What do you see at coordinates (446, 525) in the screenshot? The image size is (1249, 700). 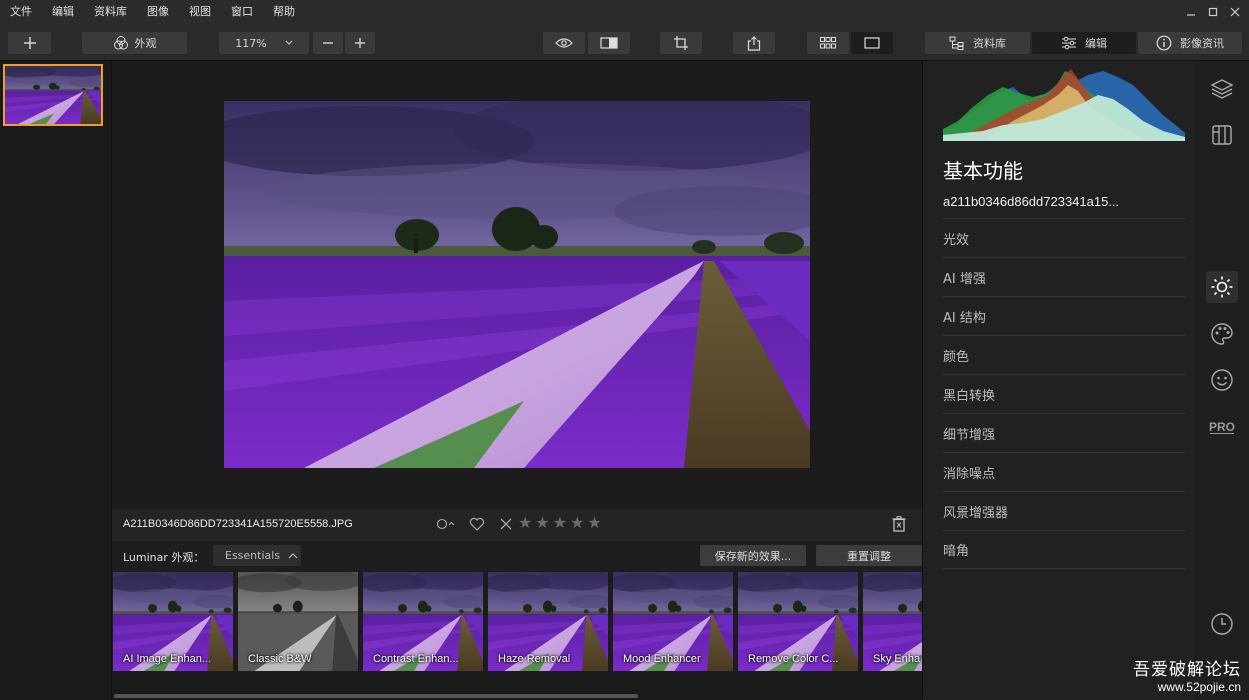 I see `color-label-dropdown` at bounding box center [446, 525].